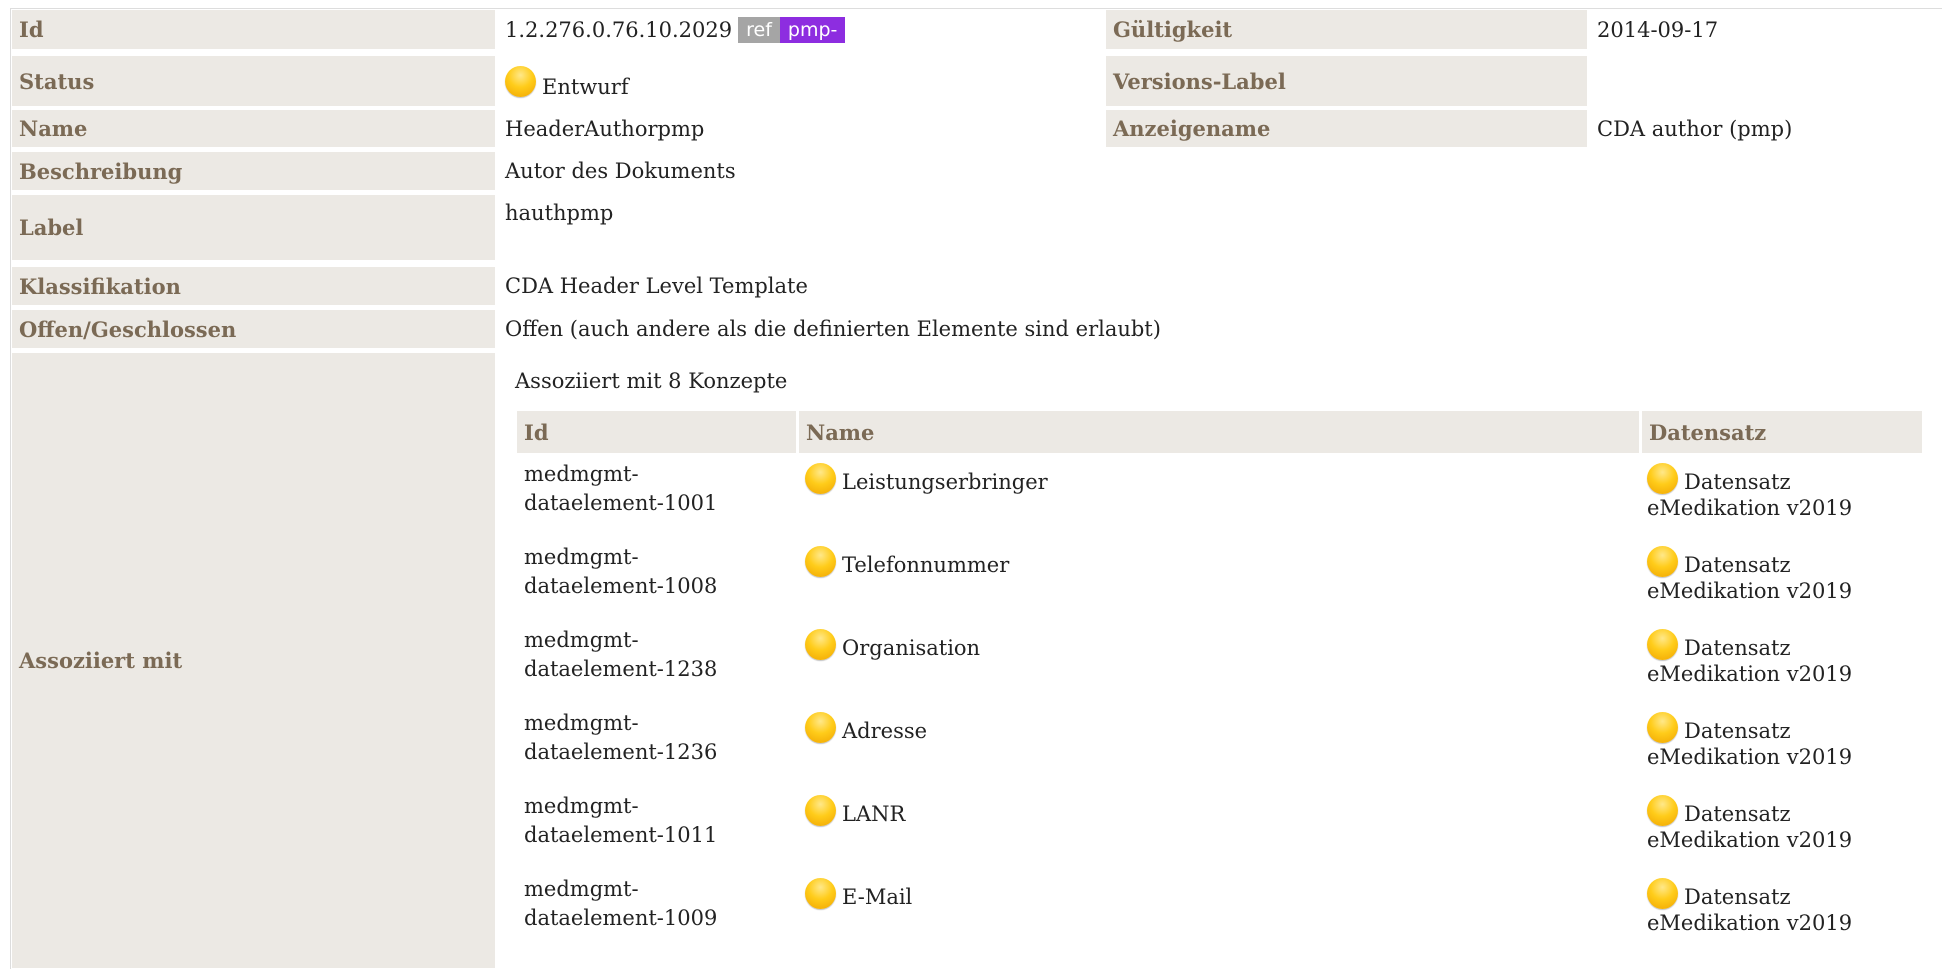 Image resolution: width=1942 pixels, height=969 pixels. Describe the element at coordinates (651, 381) in the screenshot. I see `concepts-heading: Assoziiert mit 8 Konzepte` at that location.